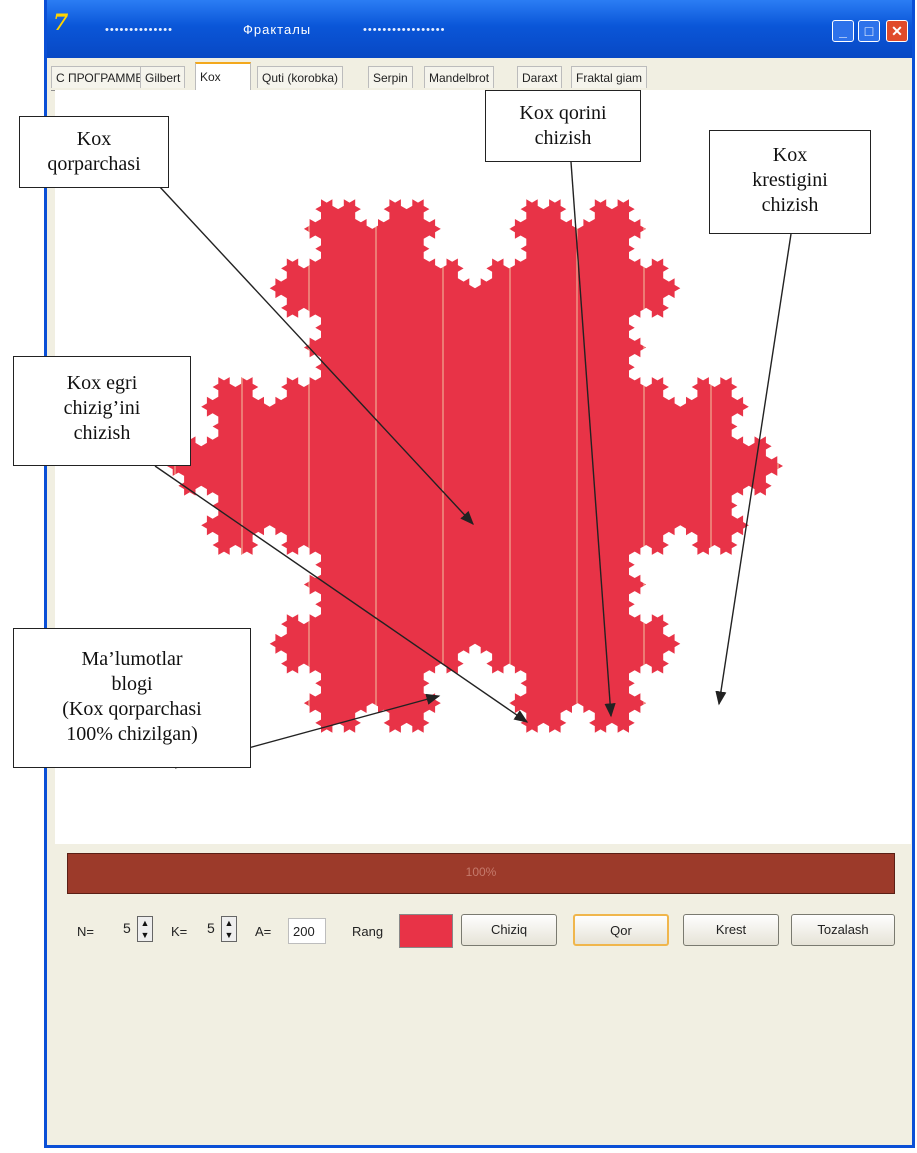 This screenshot has width=917, height=1153. I want to click on n-stepper: ▲ ▼, so click(145, 929).